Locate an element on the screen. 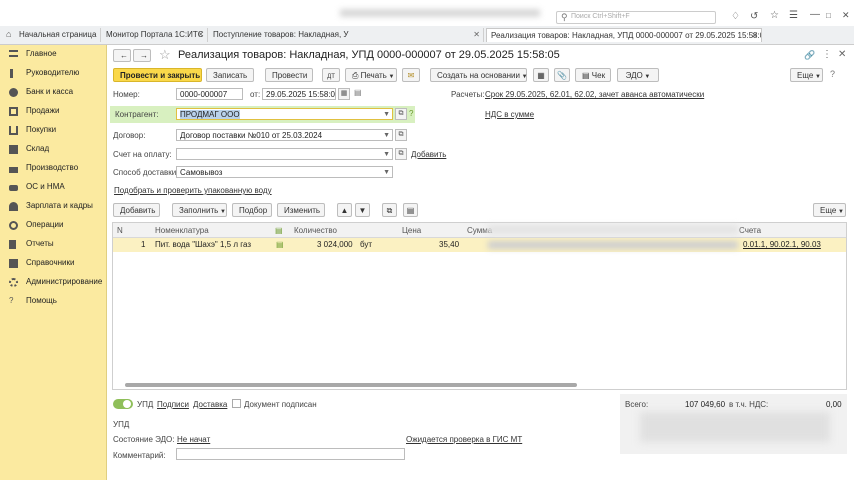 The height and width of the screenshot is (480, 854). open-counterparty-button: ⧉ is located at coordinates (401, 114).